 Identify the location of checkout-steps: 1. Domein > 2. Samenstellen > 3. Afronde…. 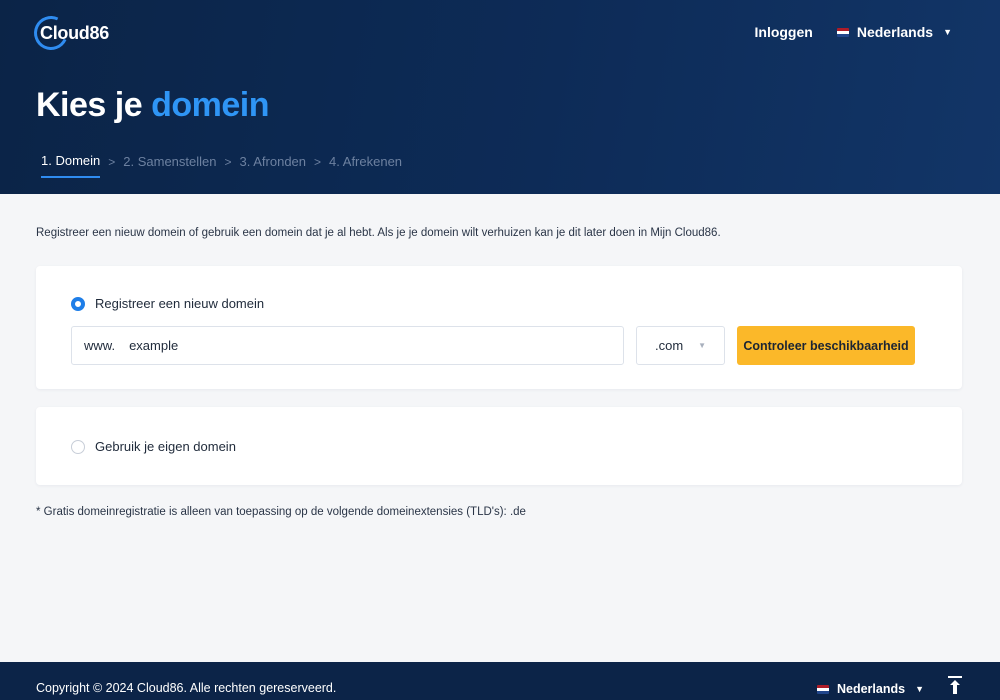
(221, 165).